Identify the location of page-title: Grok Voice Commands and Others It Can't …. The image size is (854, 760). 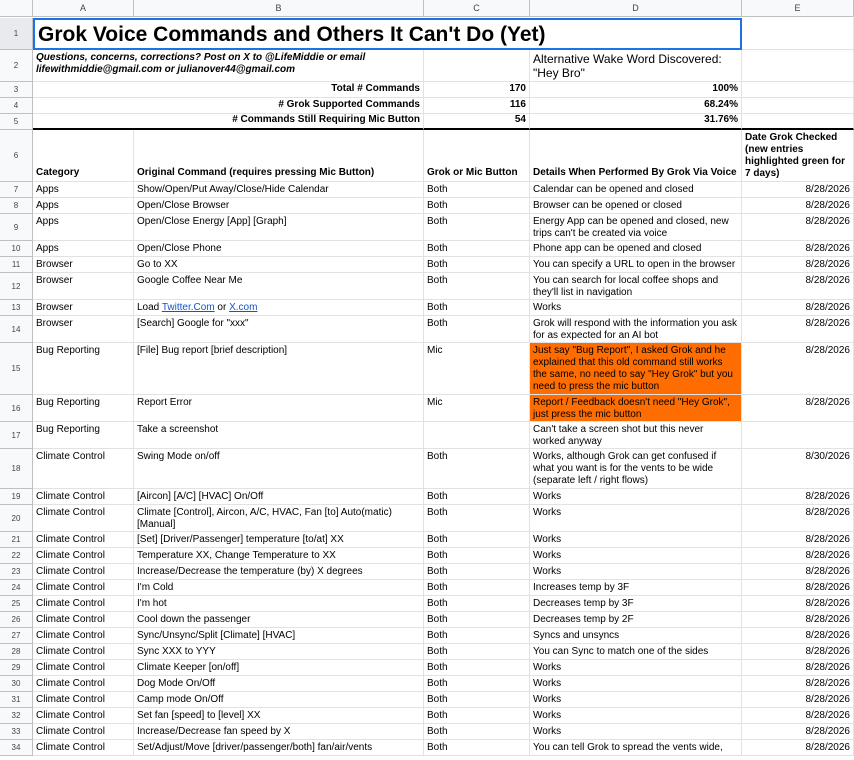
(387, 34).